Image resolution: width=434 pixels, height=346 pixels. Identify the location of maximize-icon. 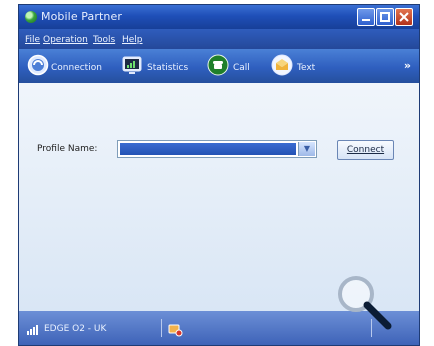
(385, 17).